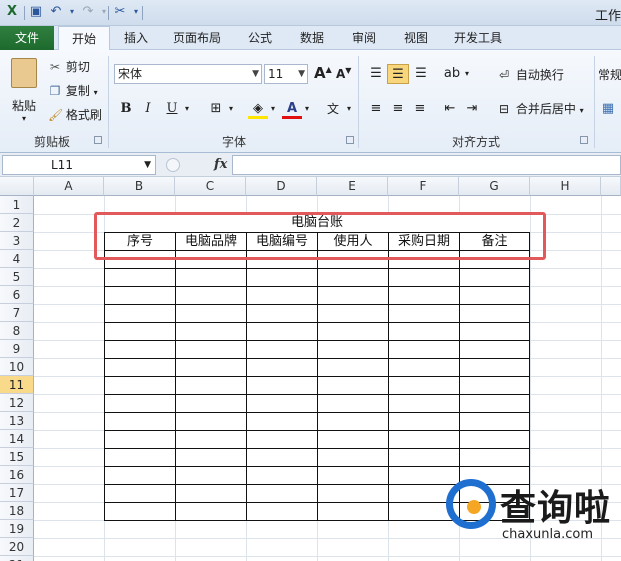  I want to click on wrap-text-button: ⏎ 自动换行, so click(530, 74).